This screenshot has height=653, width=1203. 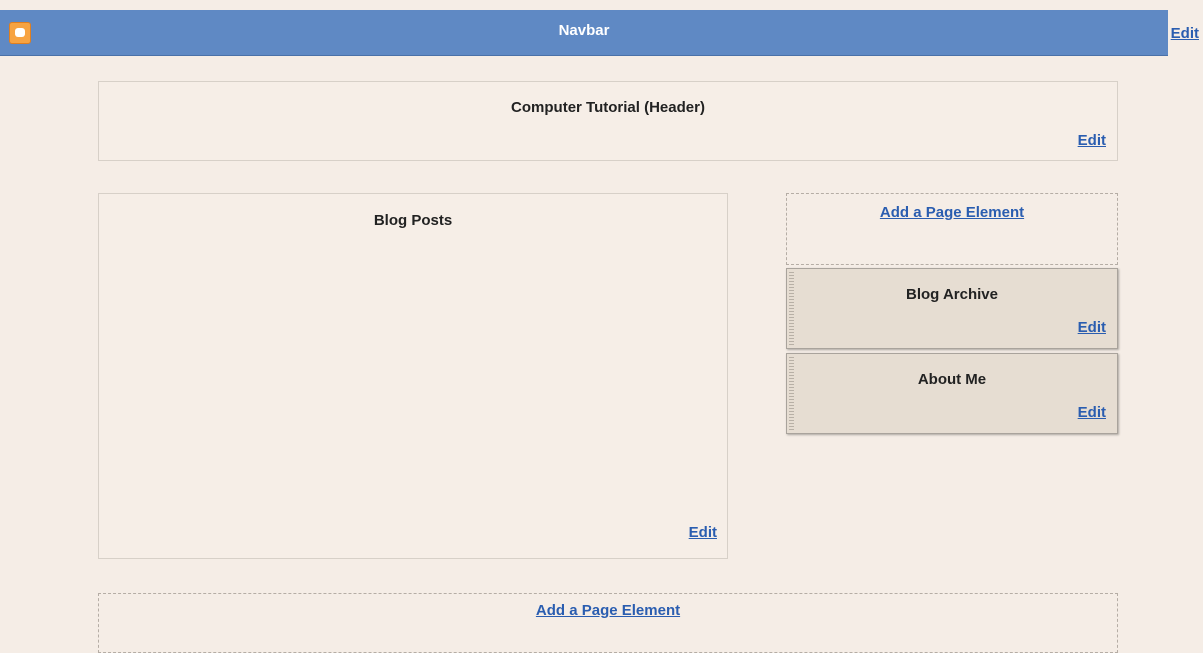 What do you see at coordinates (952, 379) in the screenshot?
I see `widget-title: About Me` at bounding box center [952, 379].